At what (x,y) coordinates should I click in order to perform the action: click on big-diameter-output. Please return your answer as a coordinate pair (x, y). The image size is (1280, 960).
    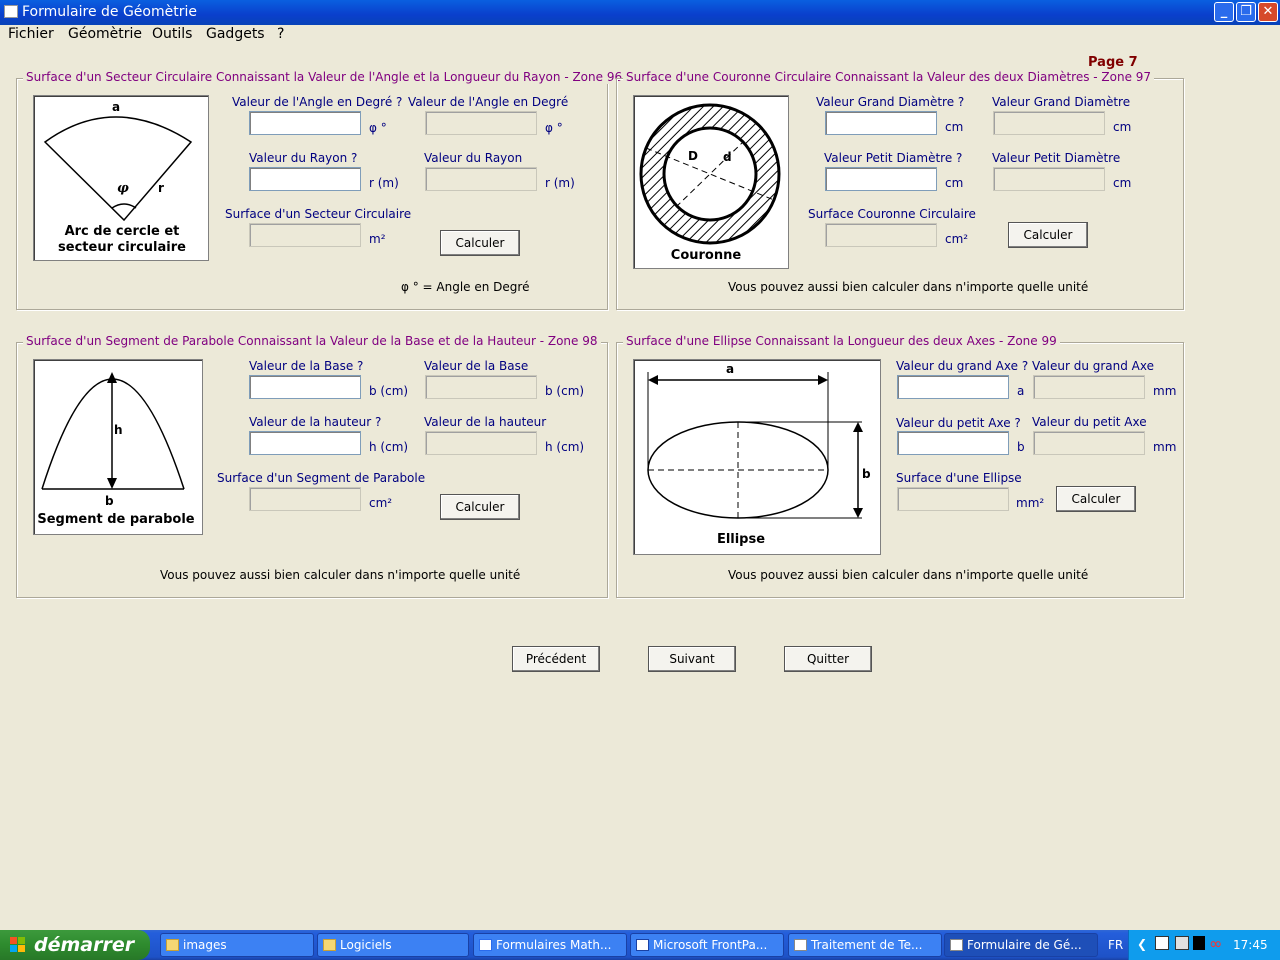
    Looking at the image, I should click on (1049, 123).